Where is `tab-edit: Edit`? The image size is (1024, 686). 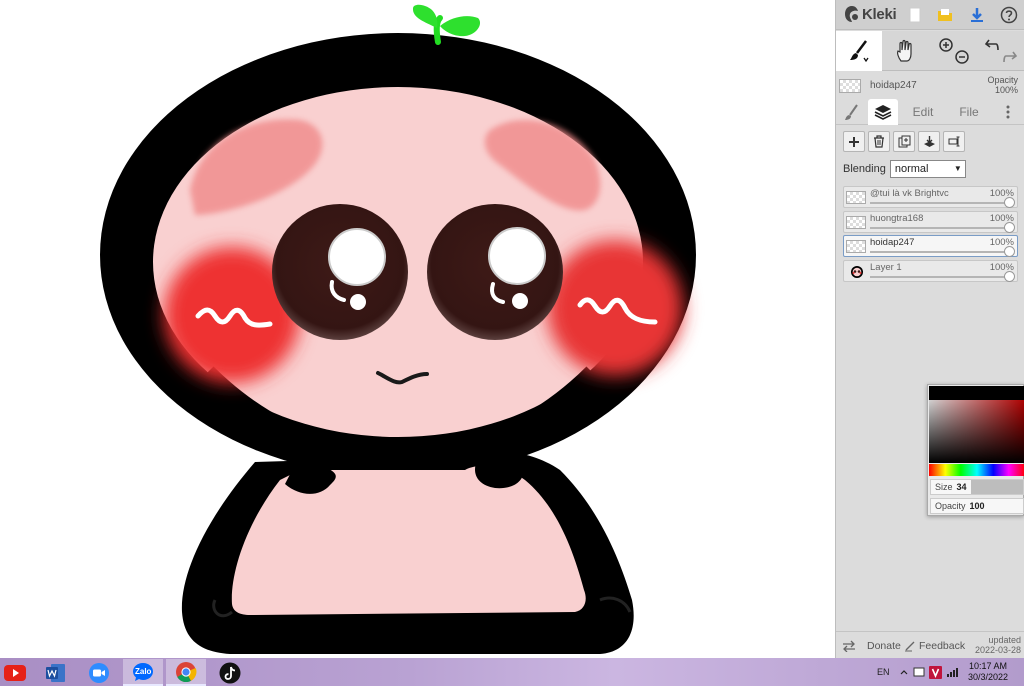 tab-edit: Edit is located at coordinates (923, 112).